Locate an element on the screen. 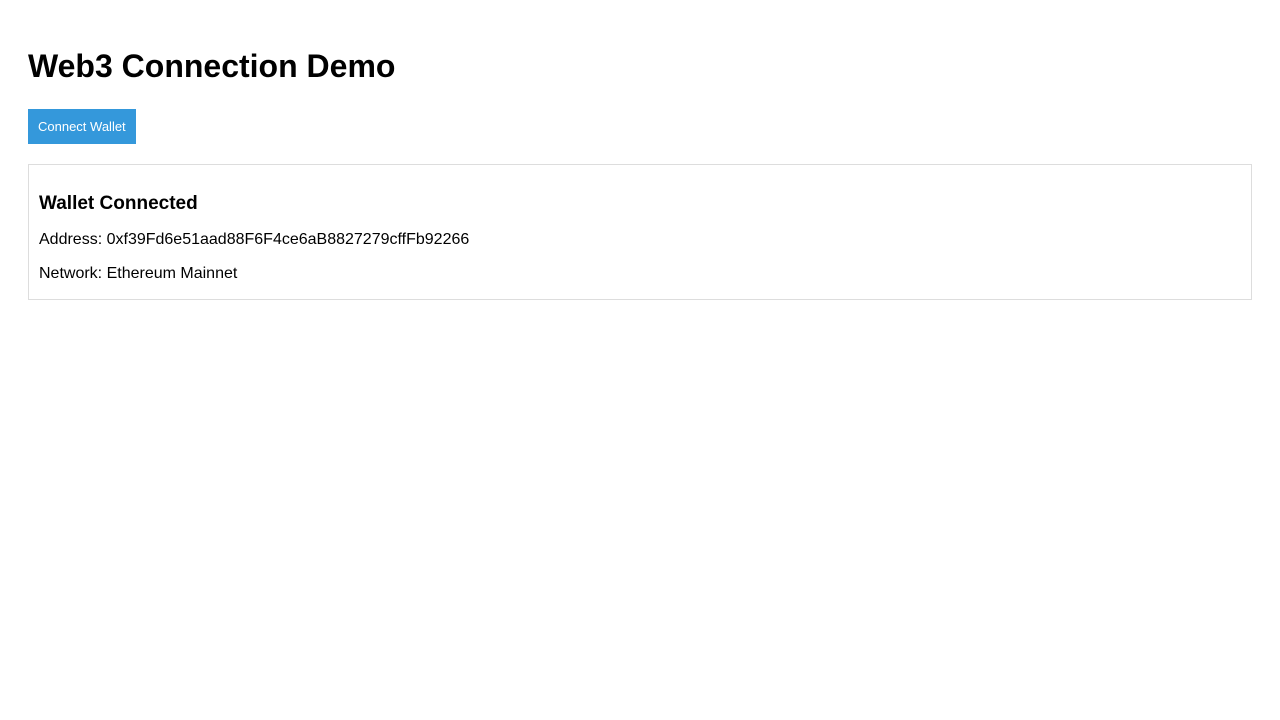  wallet-status-heading: Wallet Connected is located at coordinates (118, 203).